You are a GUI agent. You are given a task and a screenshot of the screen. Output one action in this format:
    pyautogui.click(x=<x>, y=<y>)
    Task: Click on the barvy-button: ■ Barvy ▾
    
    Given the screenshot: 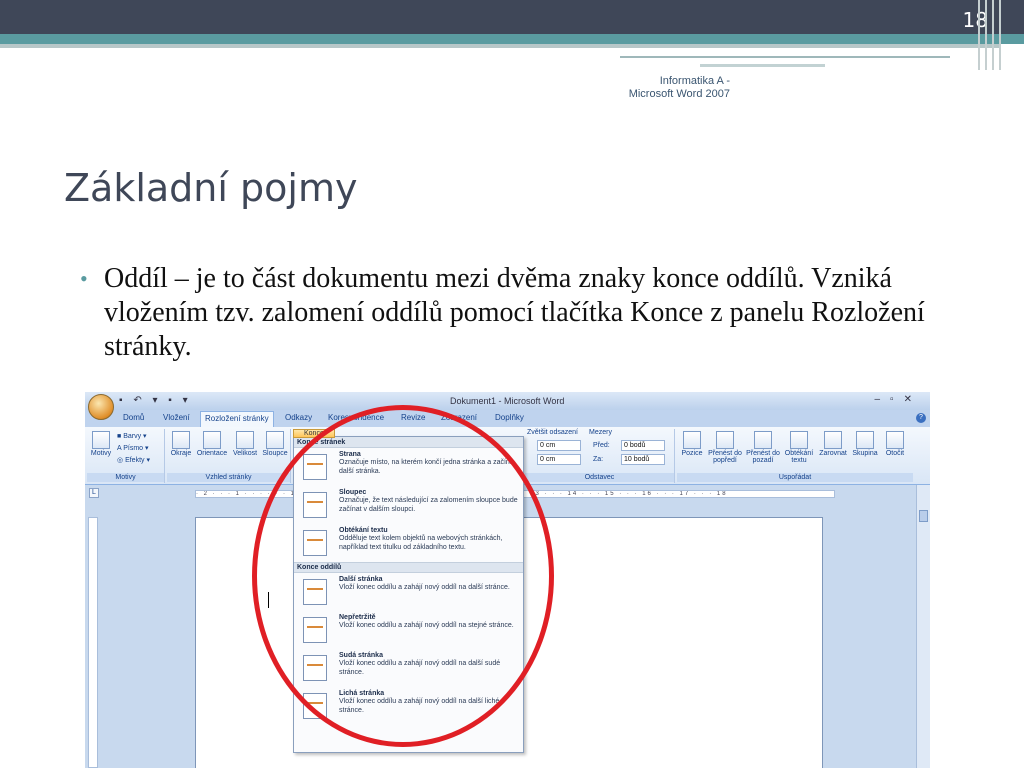 What is the action you would take?
    pyautogui.click(x=132, y=436)
    